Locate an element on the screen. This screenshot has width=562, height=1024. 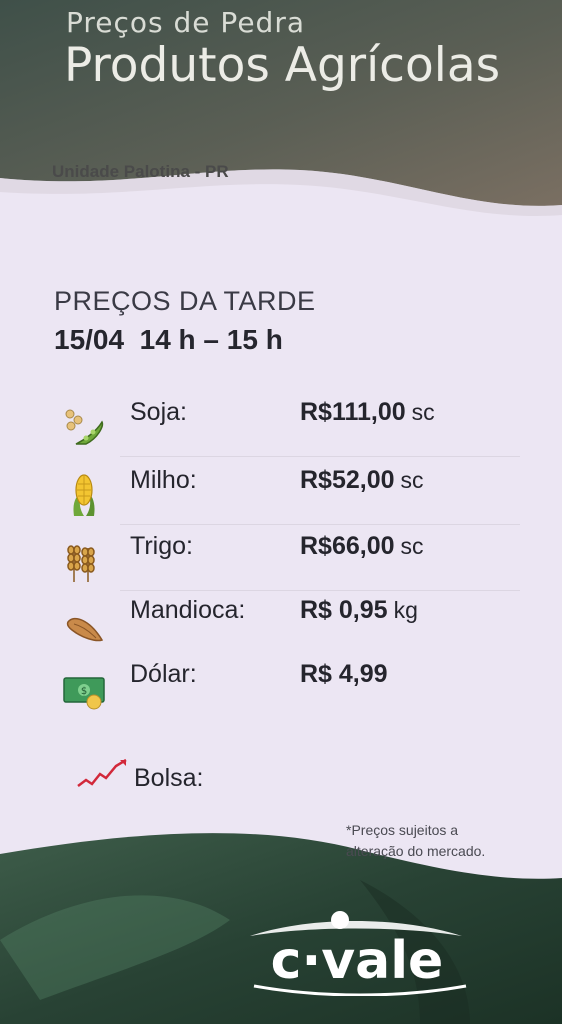
header-title: Produtos Agrícolas is located at coordinates (282, 65).